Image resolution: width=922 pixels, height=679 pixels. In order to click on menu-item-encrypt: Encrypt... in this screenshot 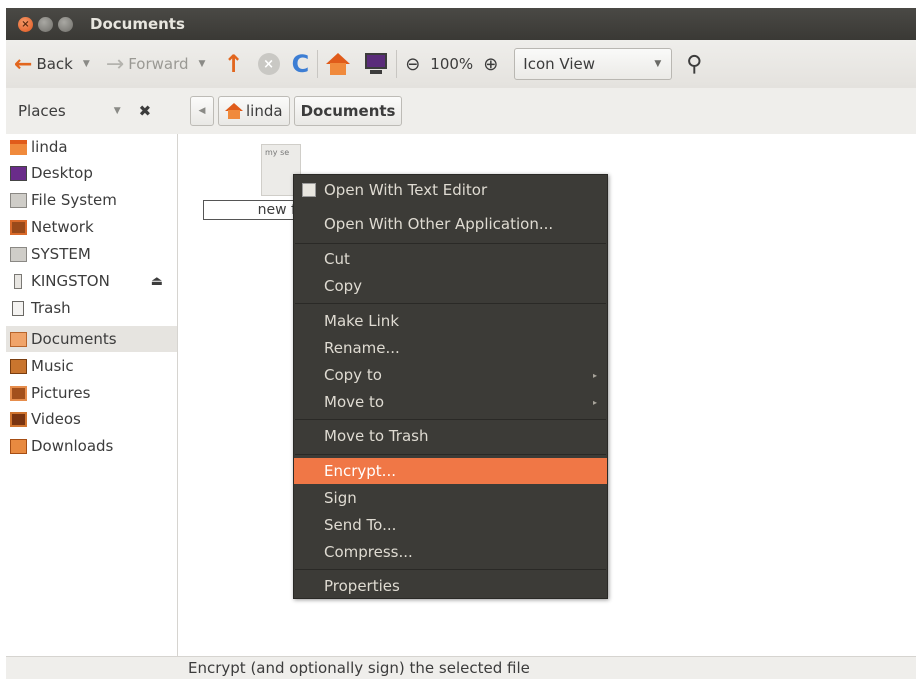, I will do `click(450, 471)`.